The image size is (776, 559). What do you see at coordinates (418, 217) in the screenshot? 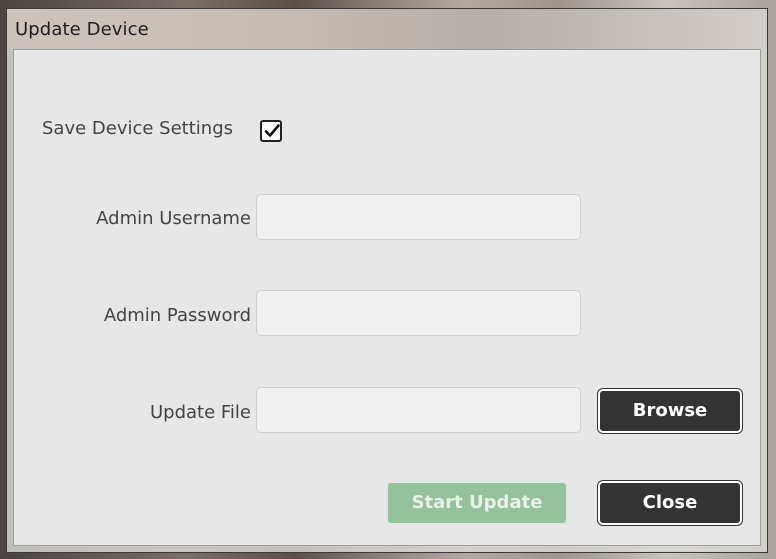
I see `admin-username-input` at bounding box center [418, 217].